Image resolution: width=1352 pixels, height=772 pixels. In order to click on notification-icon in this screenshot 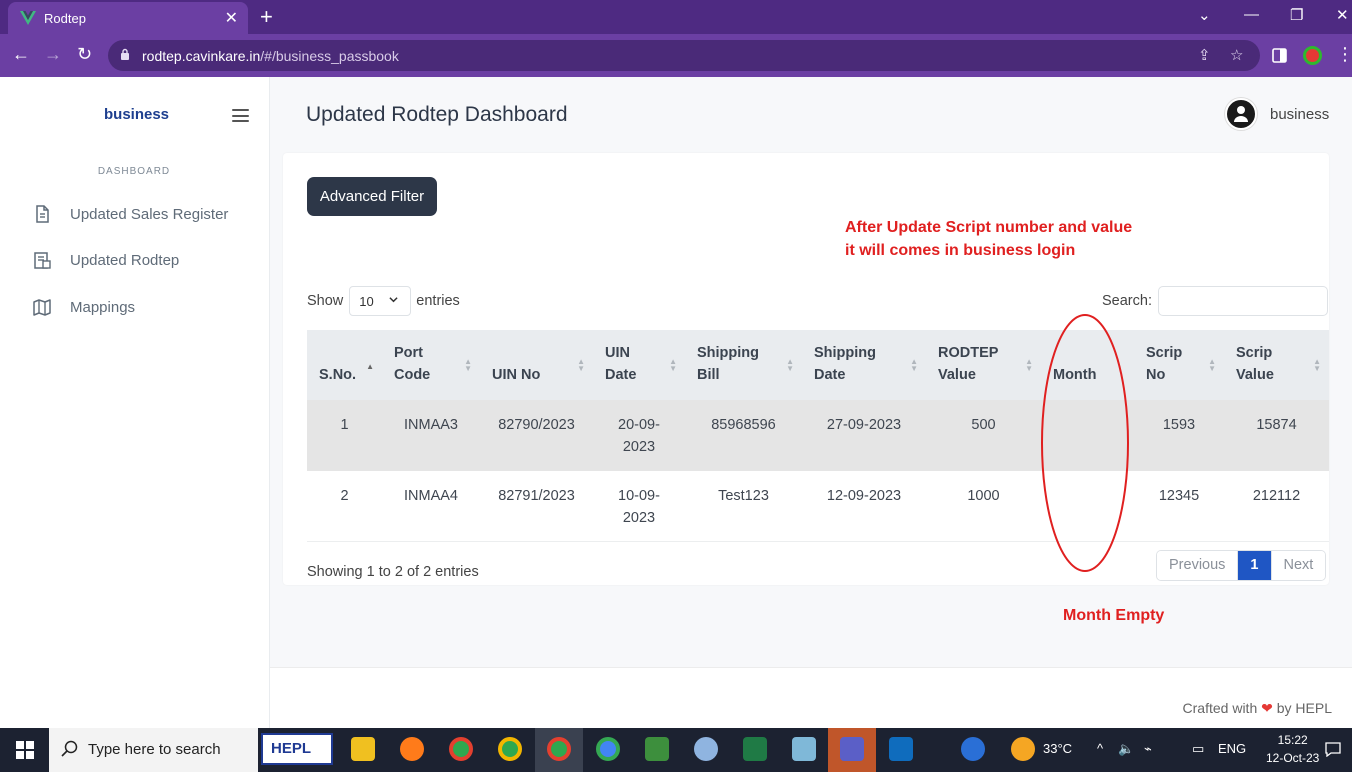, I will do `click(1333, 749)`.